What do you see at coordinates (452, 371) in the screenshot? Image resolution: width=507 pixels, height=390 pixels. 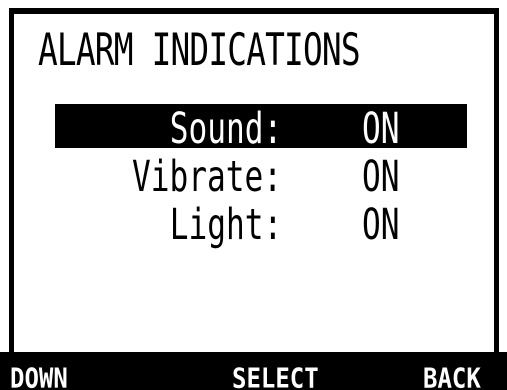 I see `back-button: BACK` at bounding box center [452, 371].